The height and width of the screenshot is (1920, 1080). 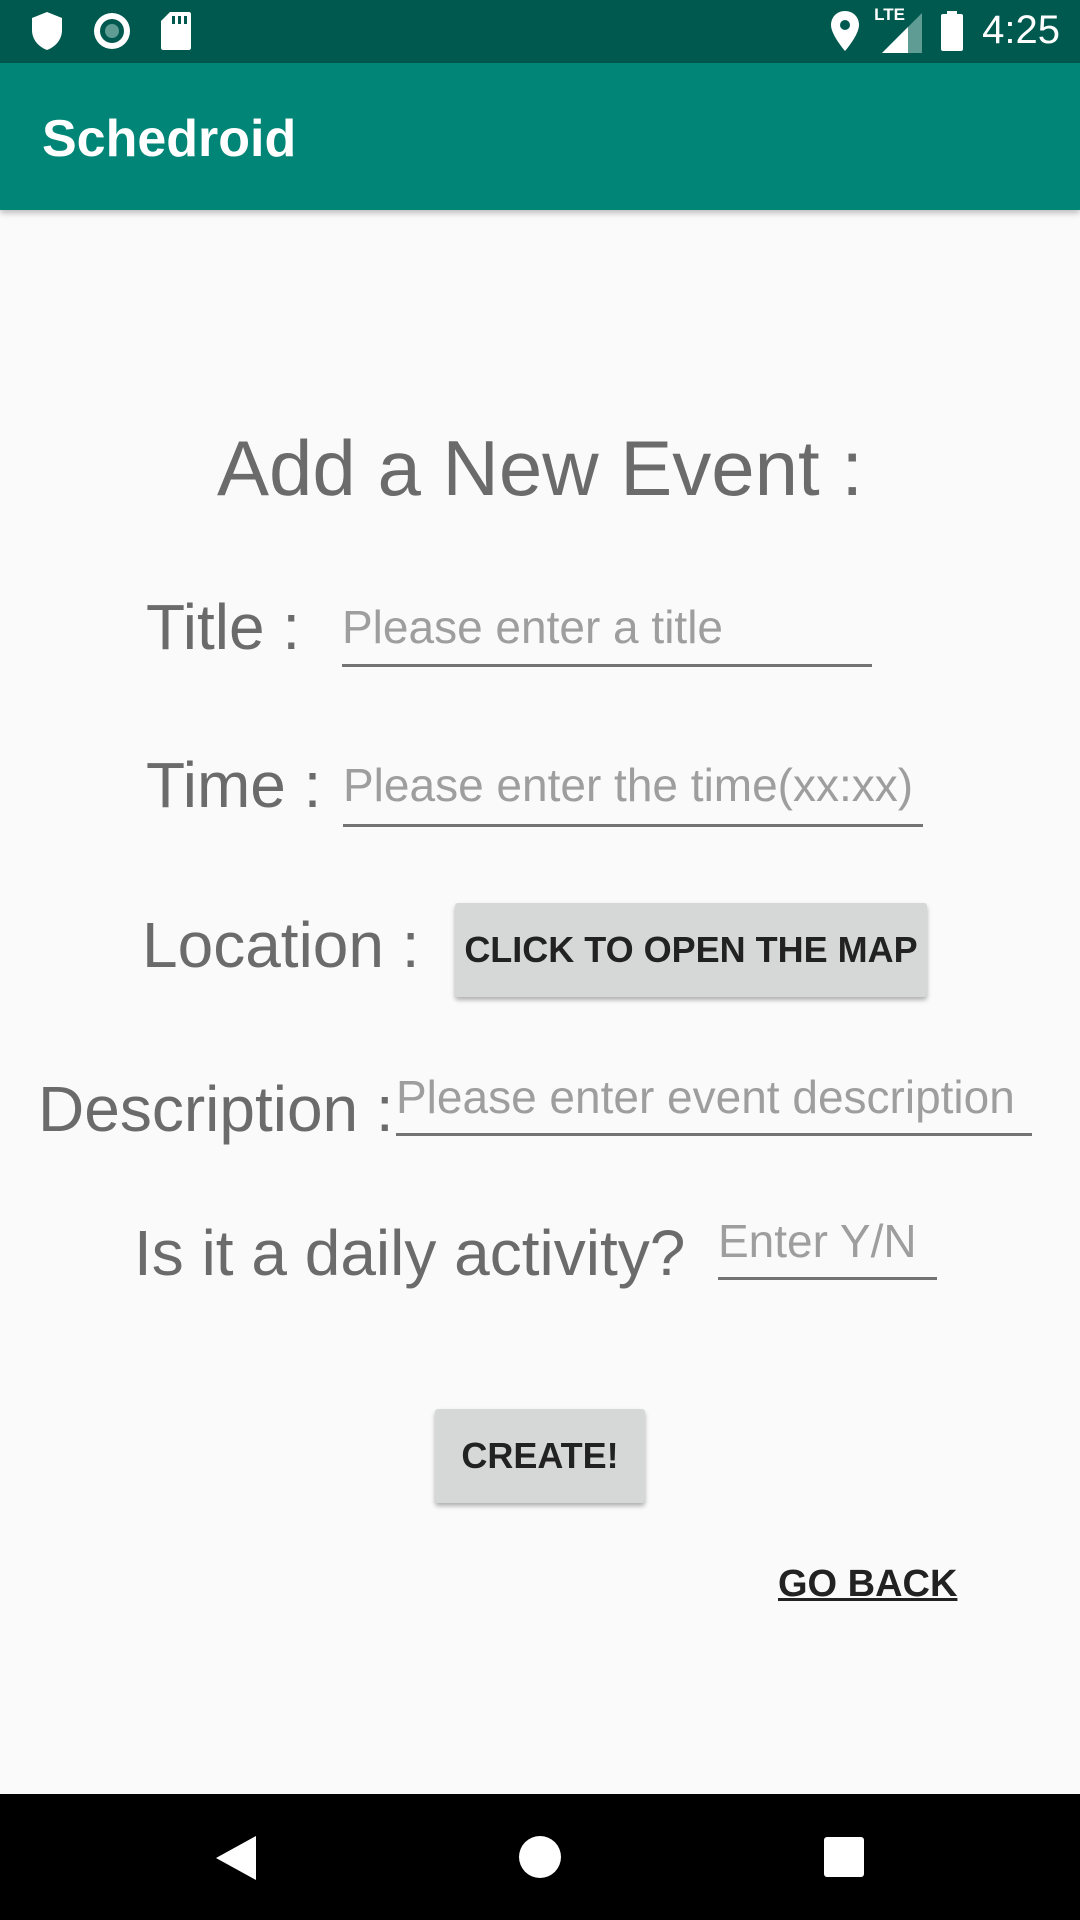 What do you see at coordinates (216, 1109) in the screenshot?
I see `description-label: Description :` at bounding box center [216, 1109].